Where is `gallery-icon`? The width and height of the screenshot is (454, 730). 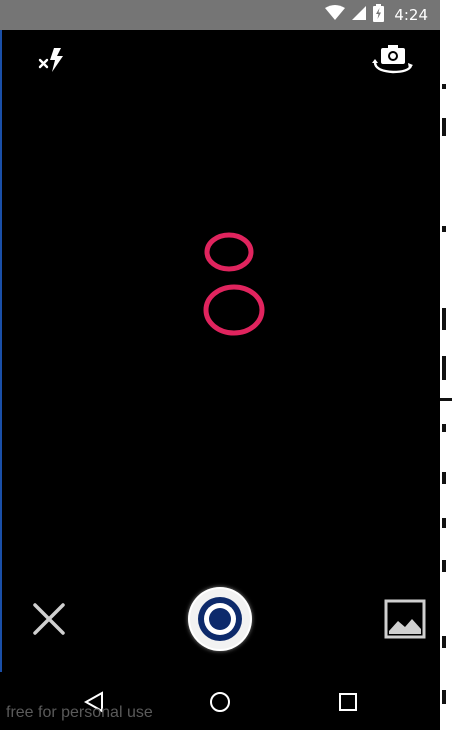 gallery-icon is located at coordinates (405, 619).